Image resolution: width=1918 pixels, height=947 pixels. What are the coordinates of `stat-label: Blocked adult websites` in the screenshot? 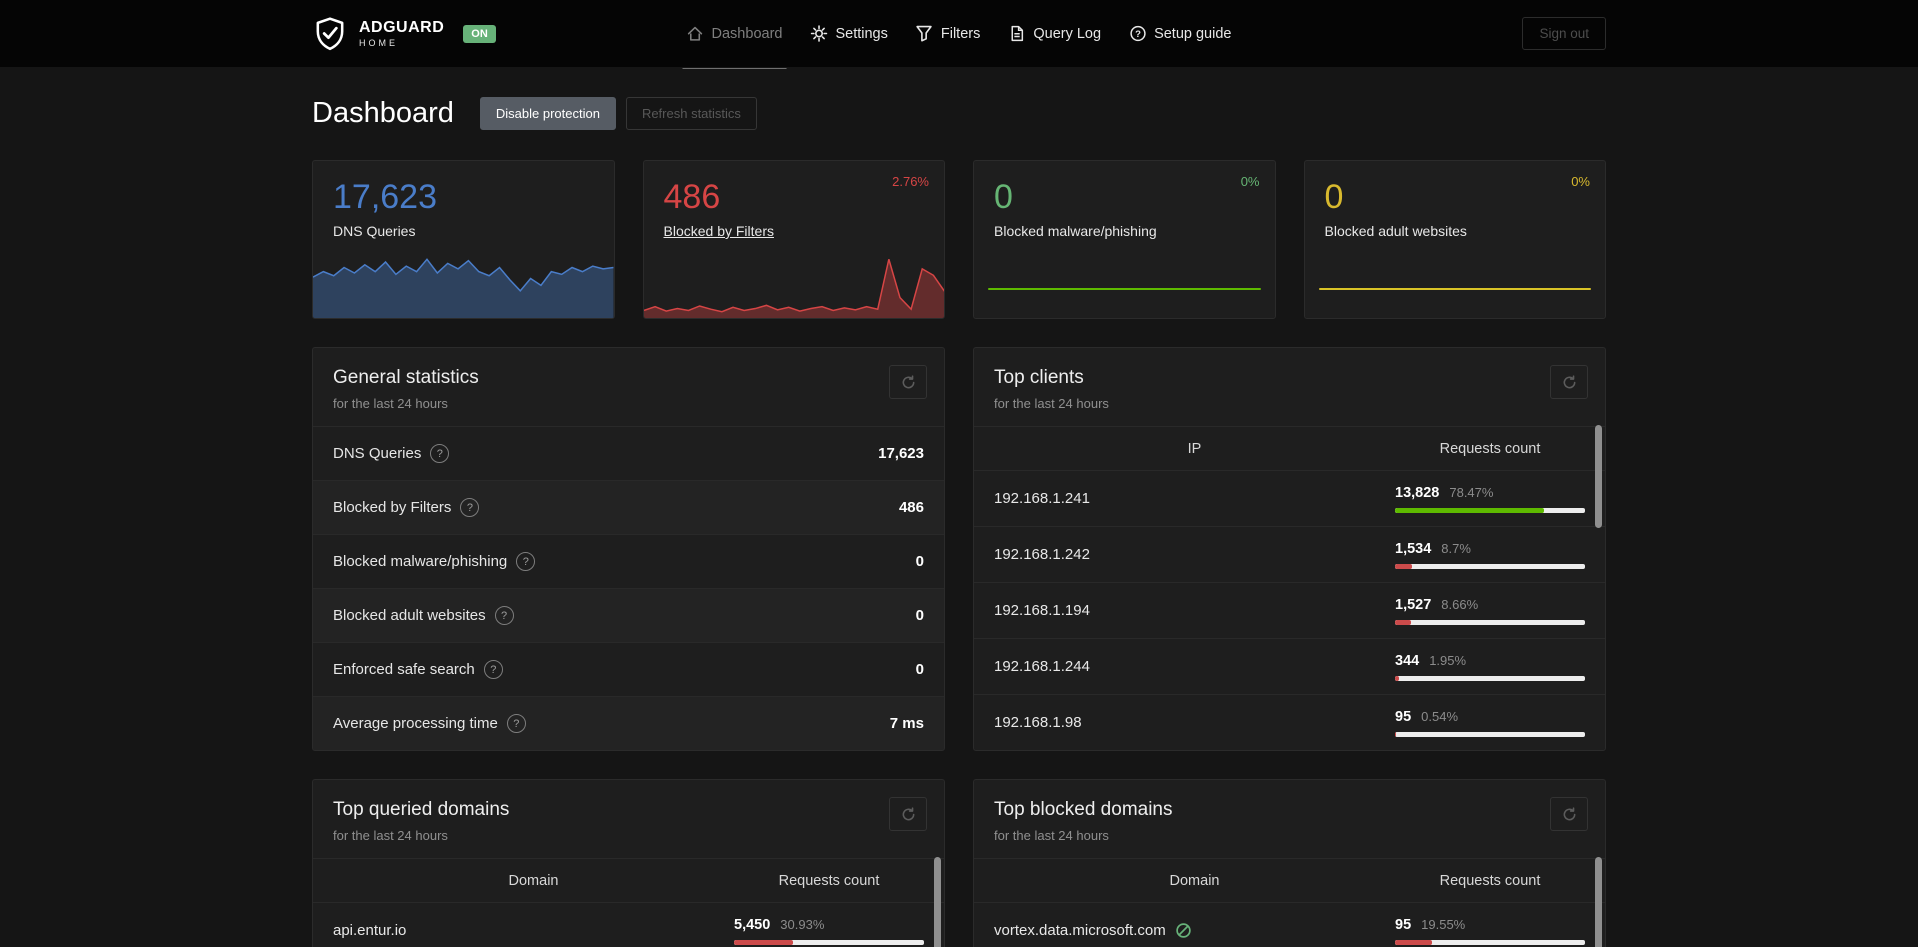 It's located at (1395, 231).